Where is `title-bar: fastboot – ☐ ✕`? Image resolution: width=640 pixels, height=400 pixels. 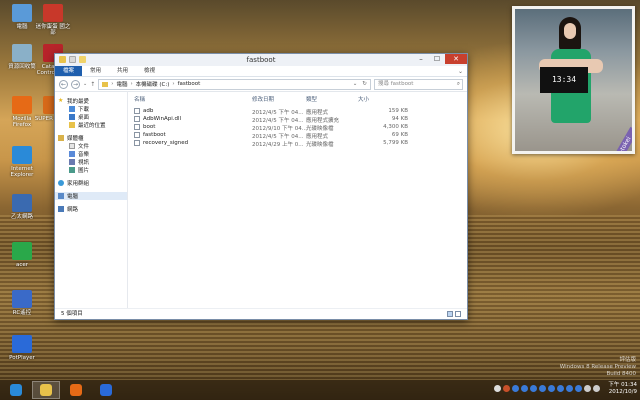
title-bar: fastboot – ☐ ✕ is located at coordinates (261, 60).